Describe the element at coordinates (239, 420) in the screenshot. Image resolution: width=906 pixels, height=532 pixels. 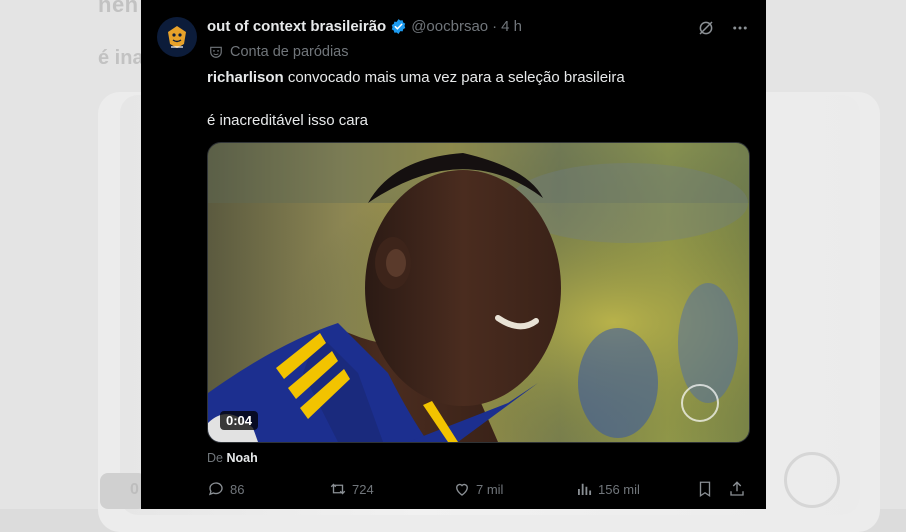
I see `video-duration: 0:04` at that location.